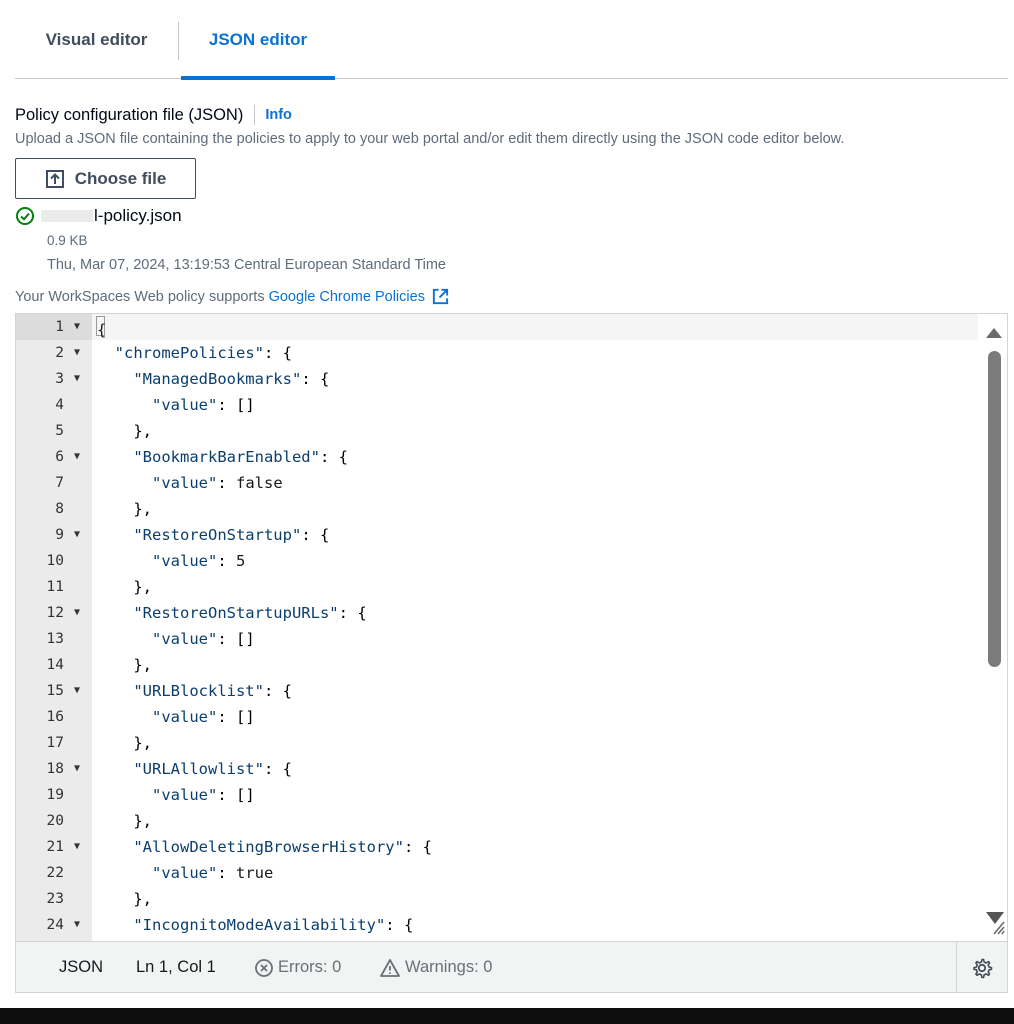 The height and width of the screenshot is (1024, 1014). What do you see at coordinates (54, 795) in the screenshot?
I see `line-number: 19` at bounding box center [54, 795].